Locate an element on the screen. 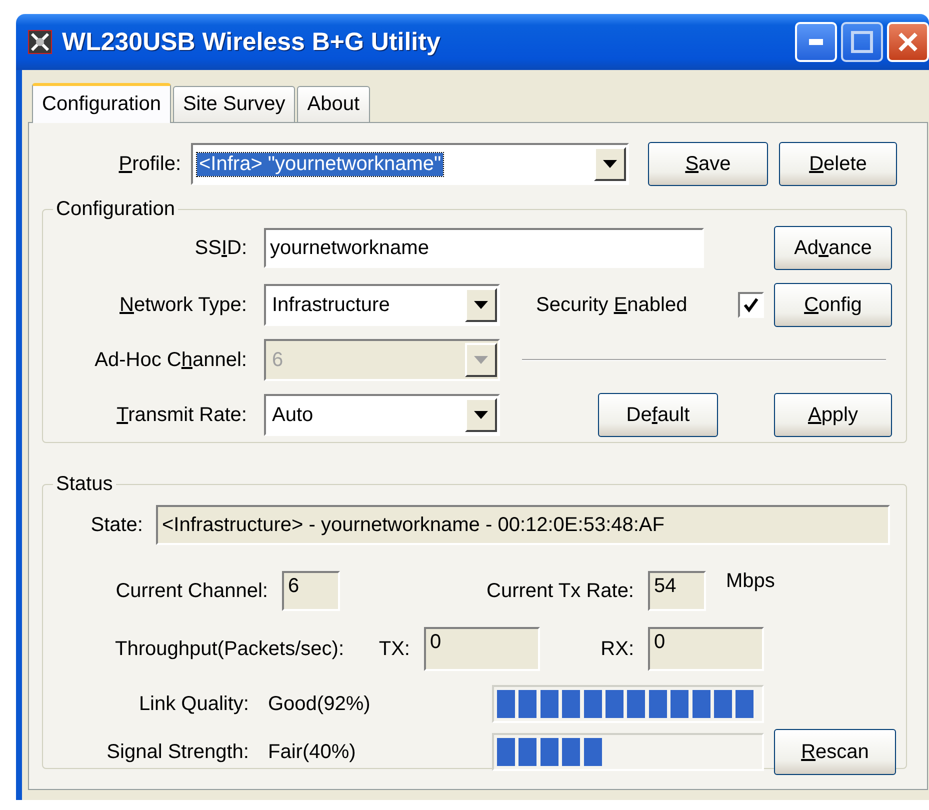 Image resolution: width=929 pixels, height=810 pixels. field-label: State: is located at coordinates (116, 525).